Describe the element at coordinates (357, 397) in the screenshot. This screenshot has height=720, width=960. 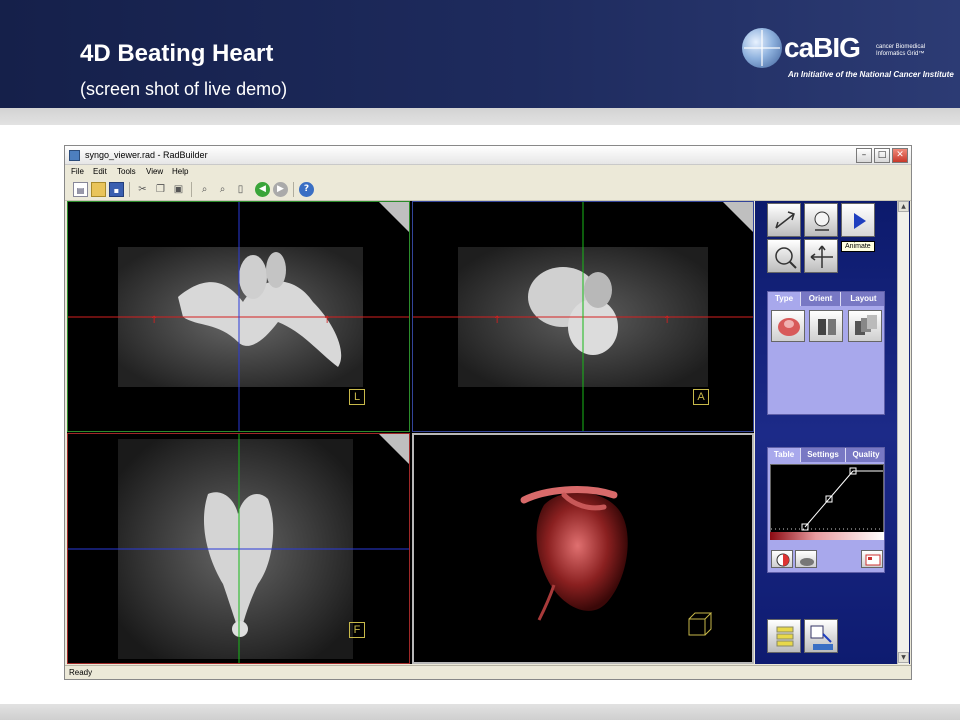
I see `orientation-label: L` at that location.